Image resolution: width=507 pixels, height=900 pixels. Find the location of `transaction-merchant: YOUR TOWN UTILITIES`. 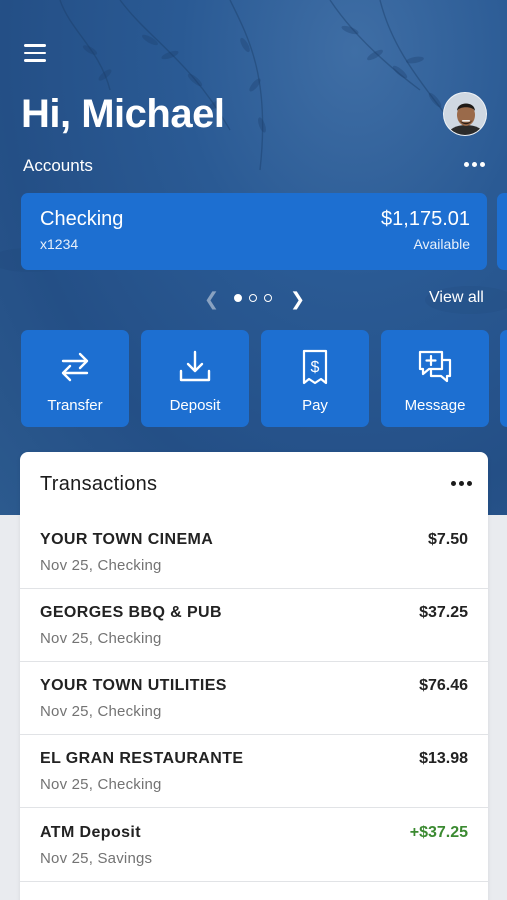

transaction-merchant: YOUR TOWN UTILITIES is located at coordinates (133, 685).